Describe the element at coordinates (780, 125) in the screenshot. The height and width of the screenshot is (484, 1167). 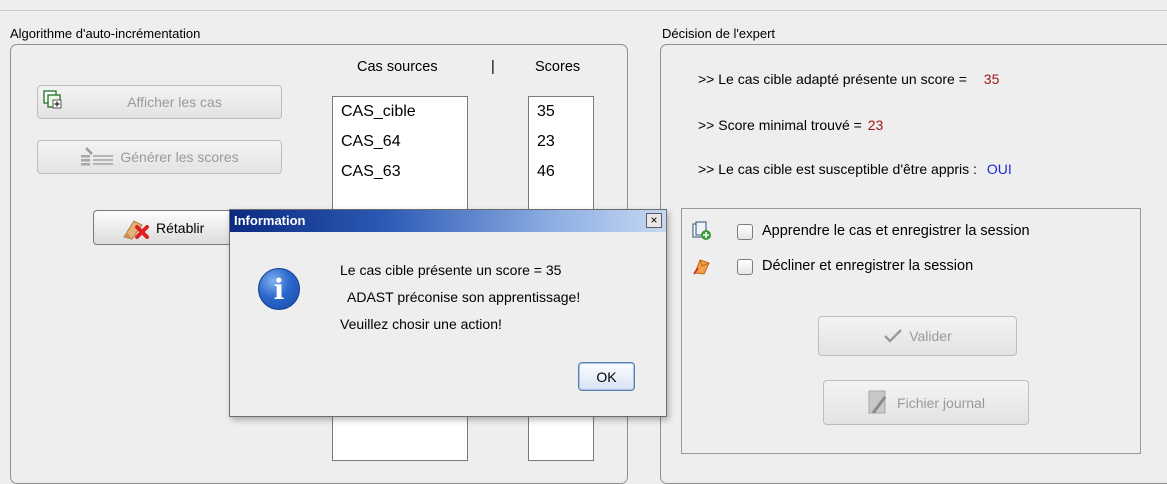
I see `minimal-score-label: >> Score minimal trouvé =` at that location.